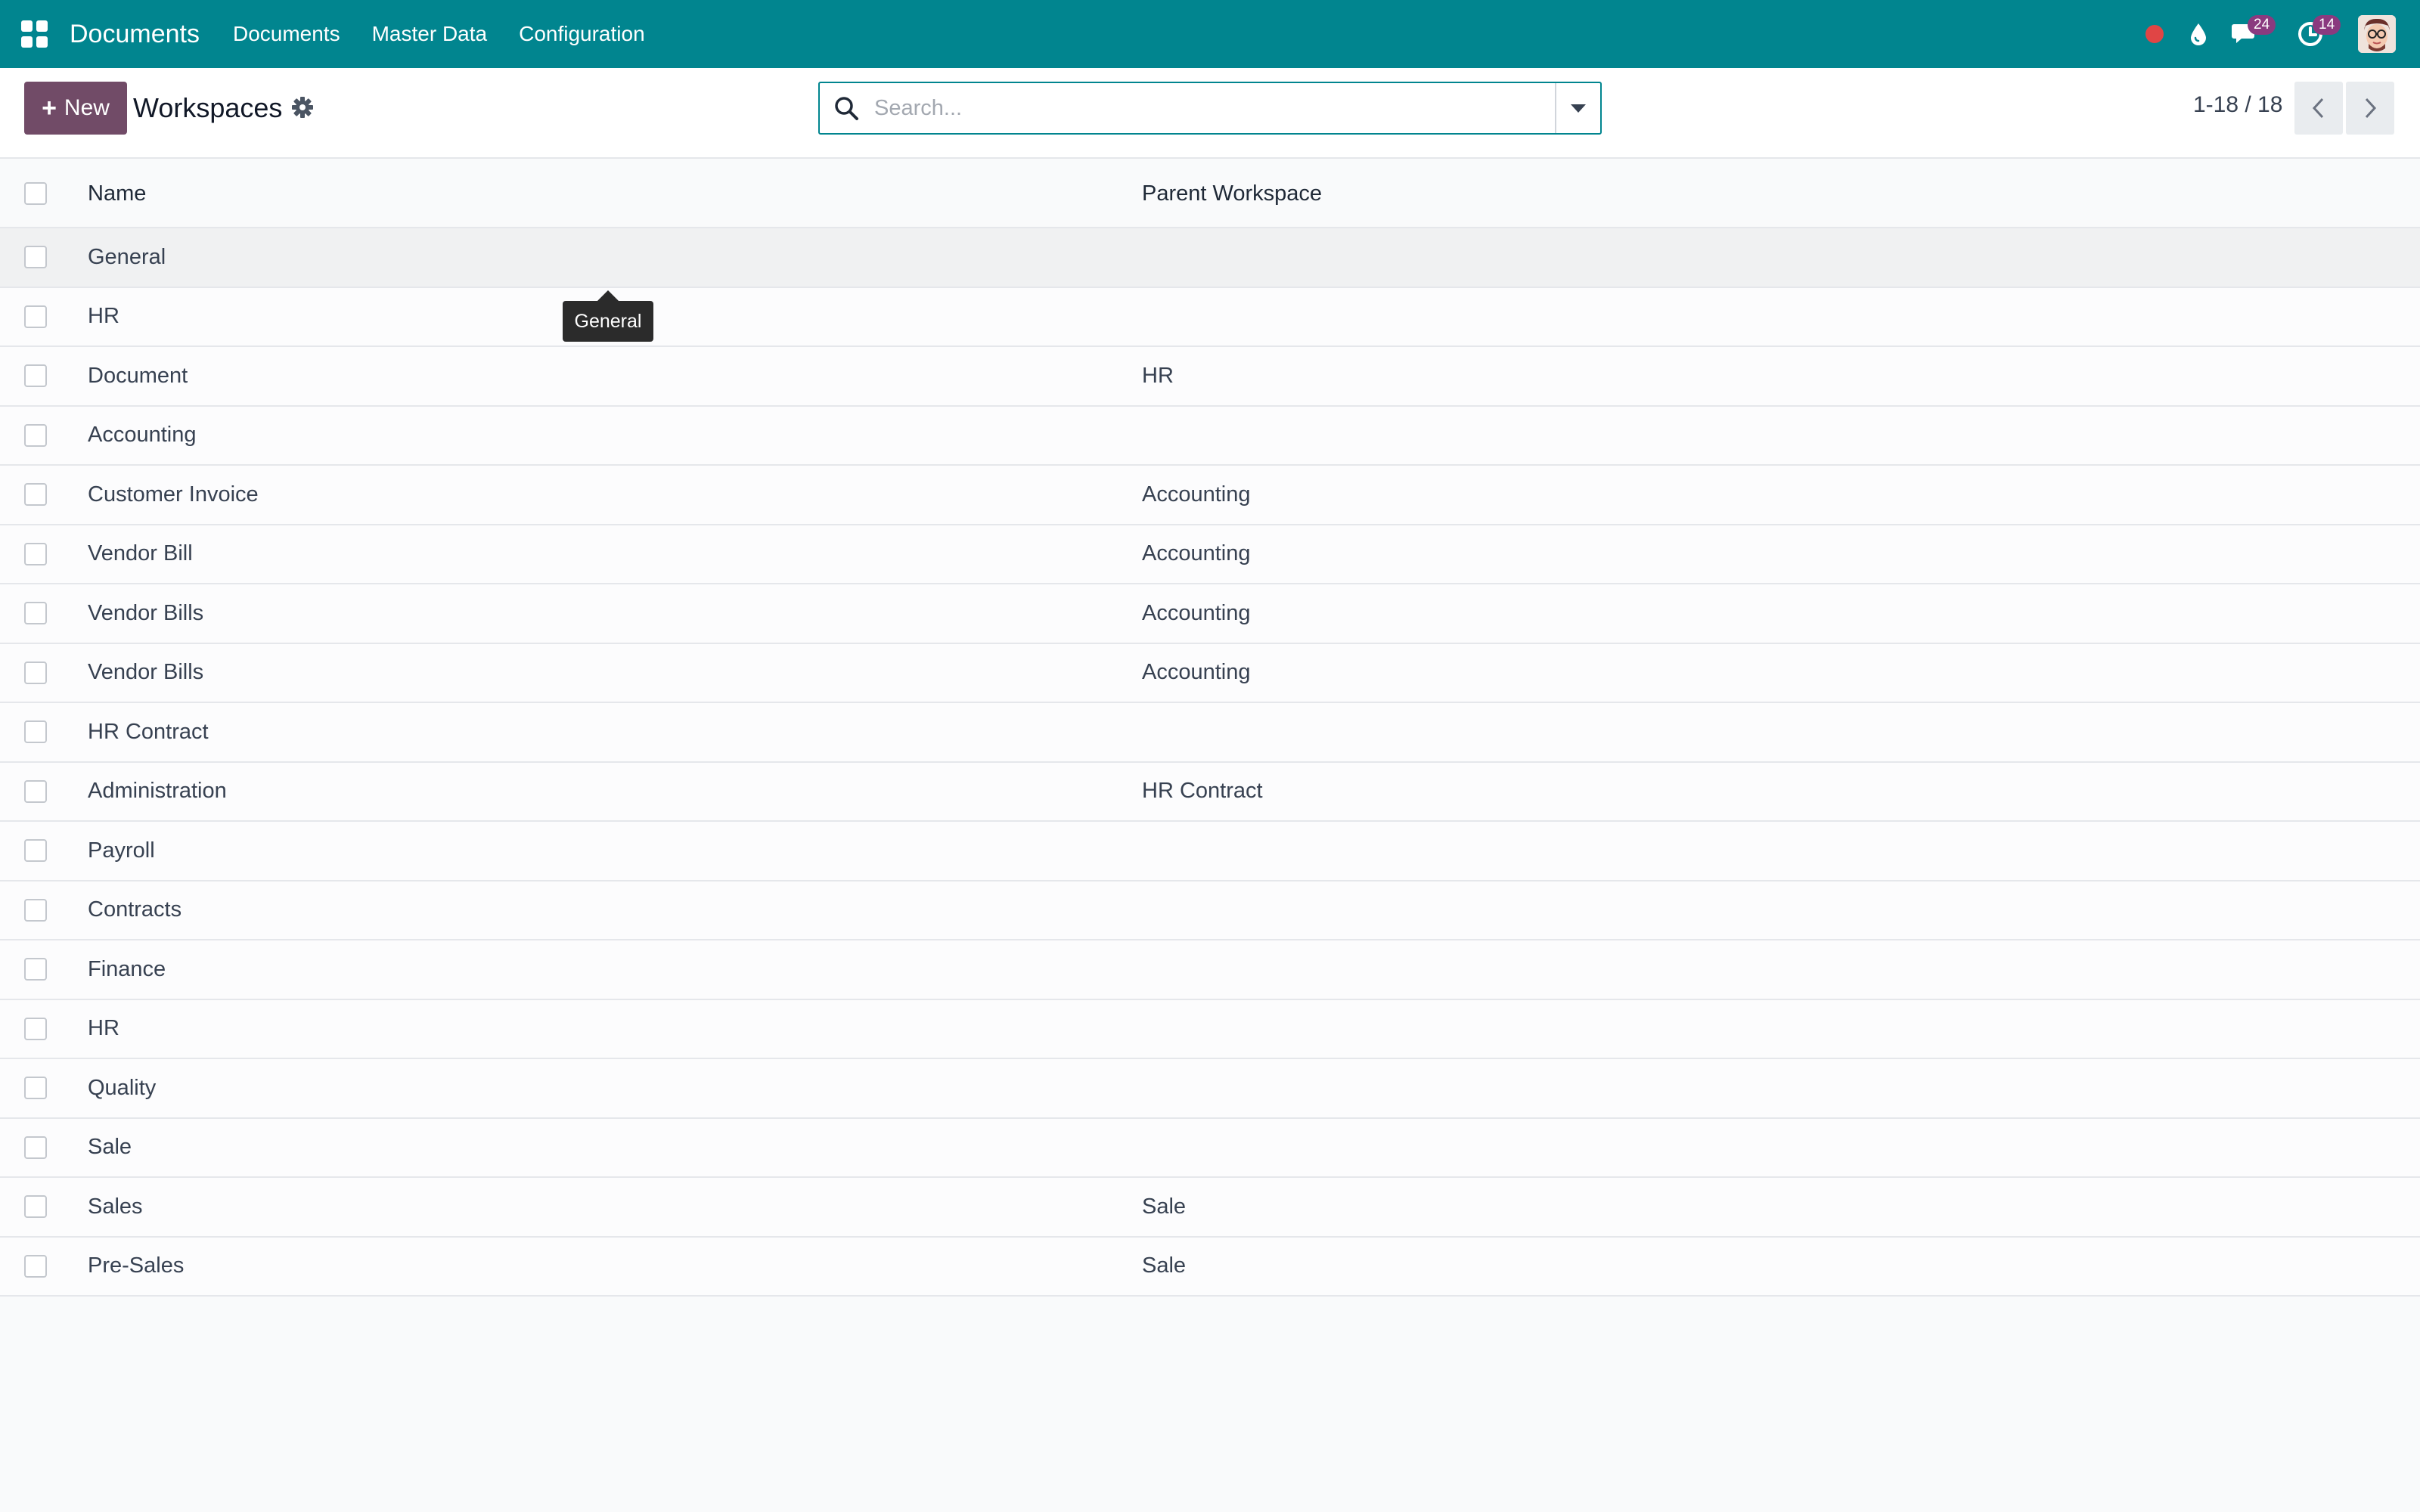 This screenshot has width=2420, height=1512. Describe the element at coordinates (127, 256) in the screenshot. I see `cell-name: General` at that location.